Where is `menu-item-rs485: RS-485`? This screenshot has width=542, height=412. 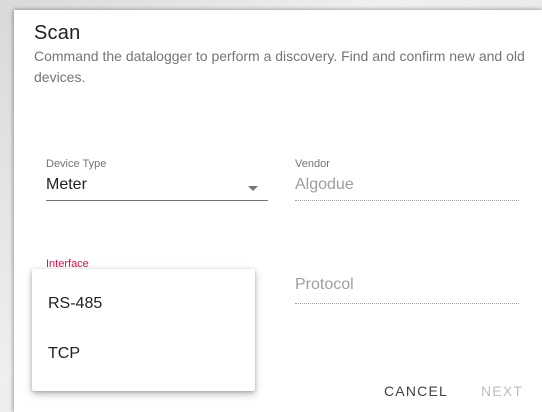
menu-item-rs485: RS-485 is located at coordinates (143, 305).